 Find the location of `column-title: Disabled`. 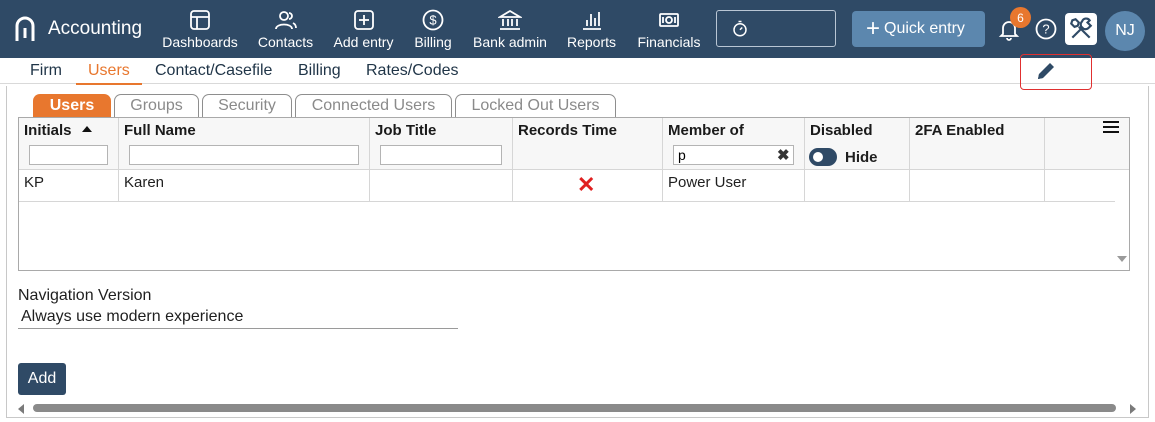

column-title: Disabled is located at coordinates (841, 130).